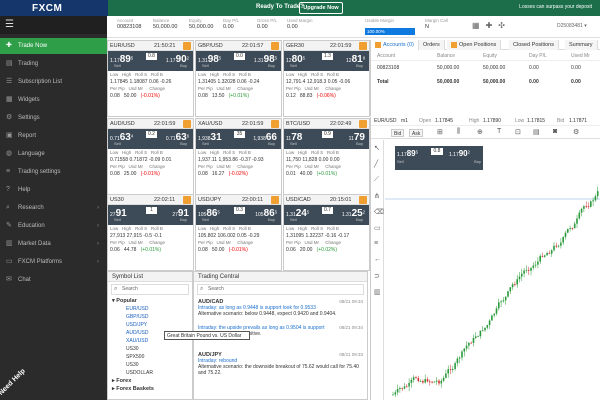 This screenshot has height=400, width=600. I want to click on text-tool-icon: T, so click(499, 131).